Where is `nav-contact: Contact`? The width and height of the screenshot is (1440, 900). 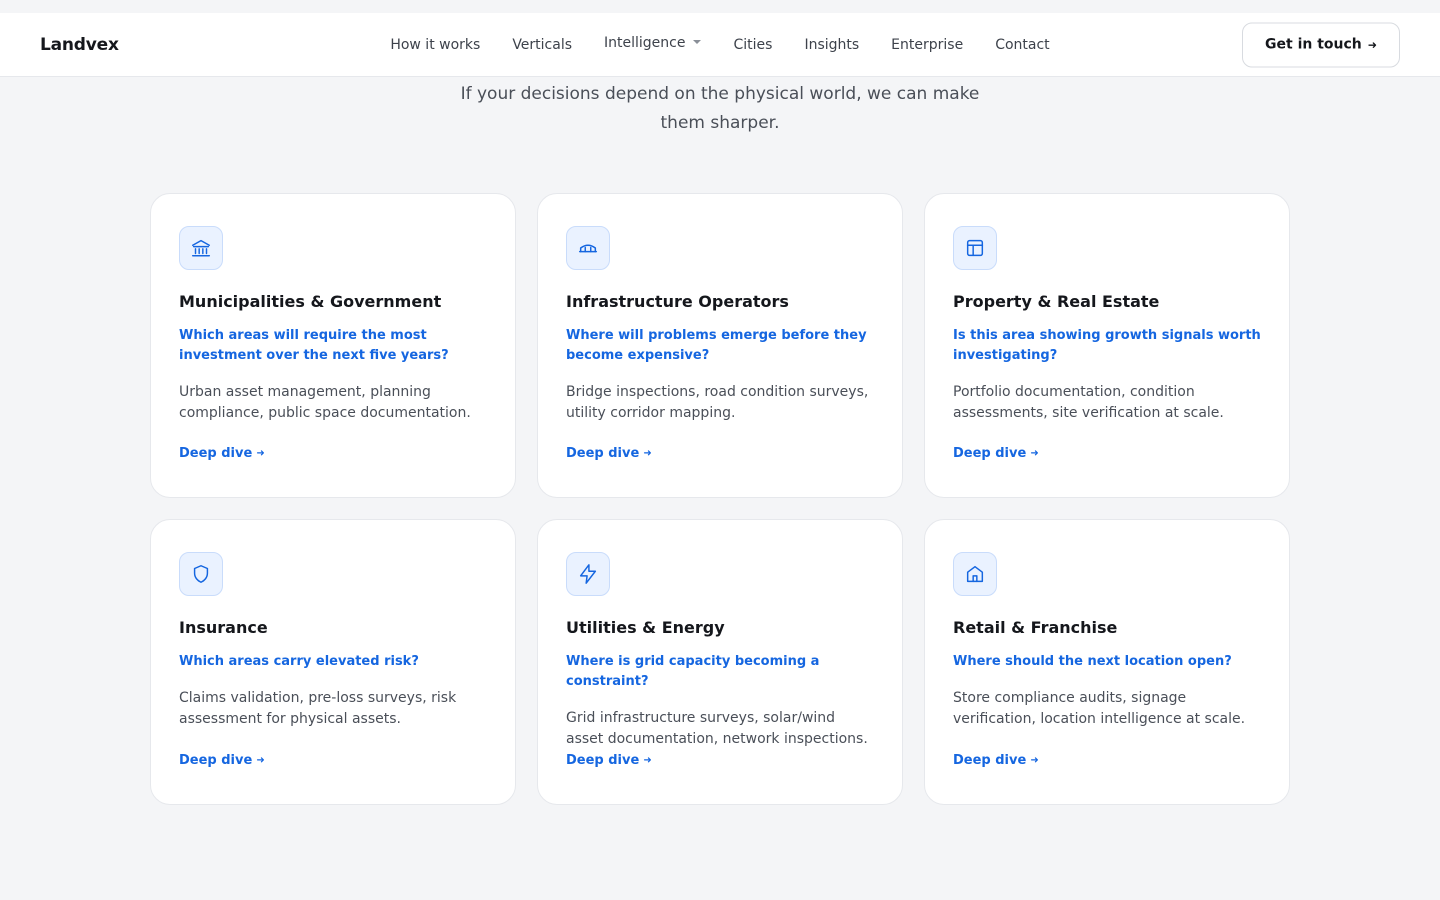 nav-contact: Contact is located at coordinates (1022, 45).